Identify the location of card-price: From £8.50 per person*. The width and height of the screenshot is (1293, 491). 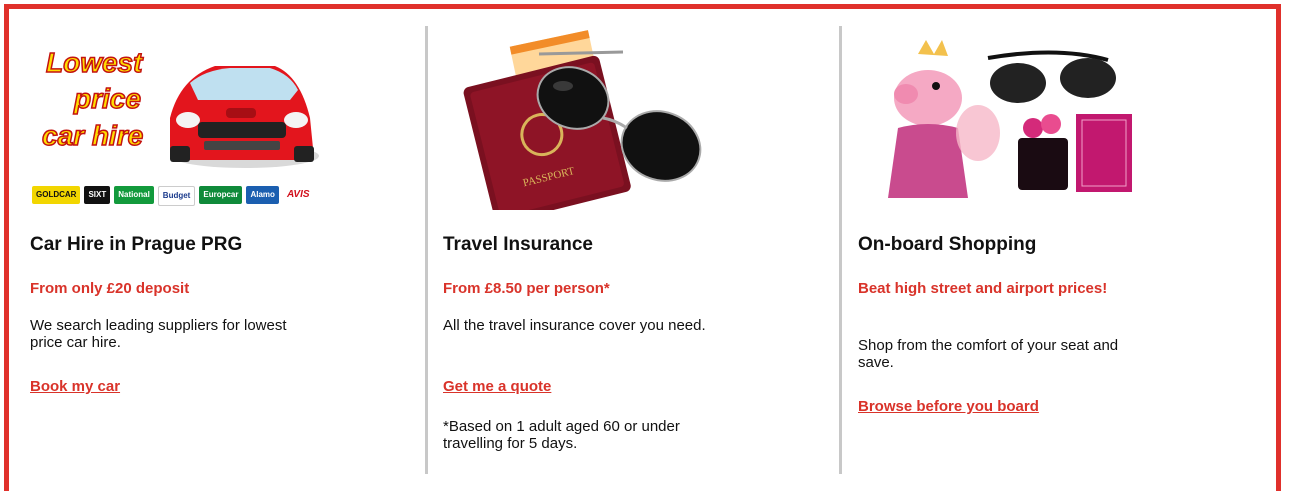
(526, 288).